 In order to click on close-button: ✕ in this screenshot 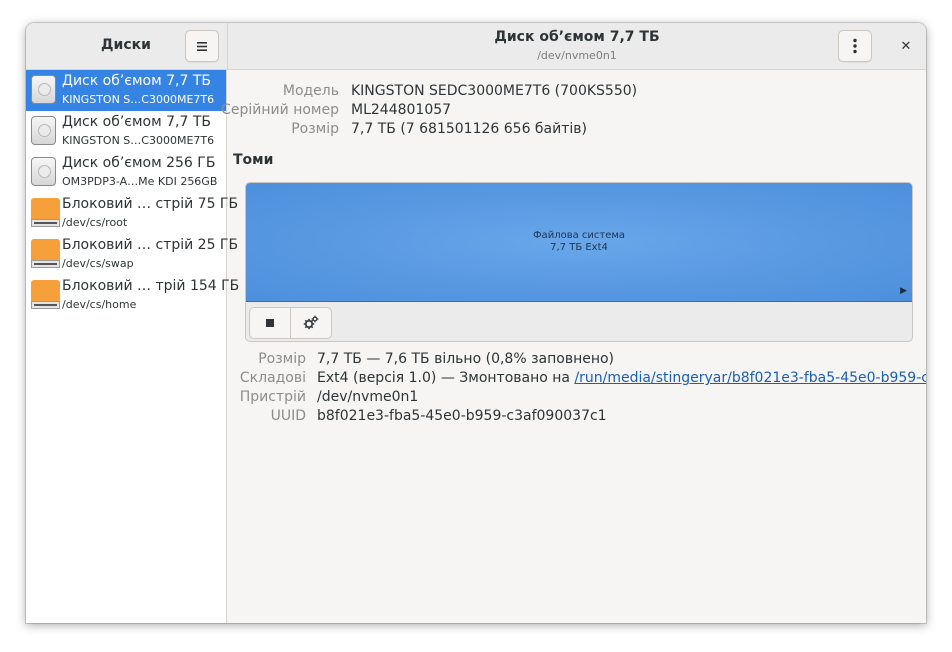, I will do `click(906, 46)`.